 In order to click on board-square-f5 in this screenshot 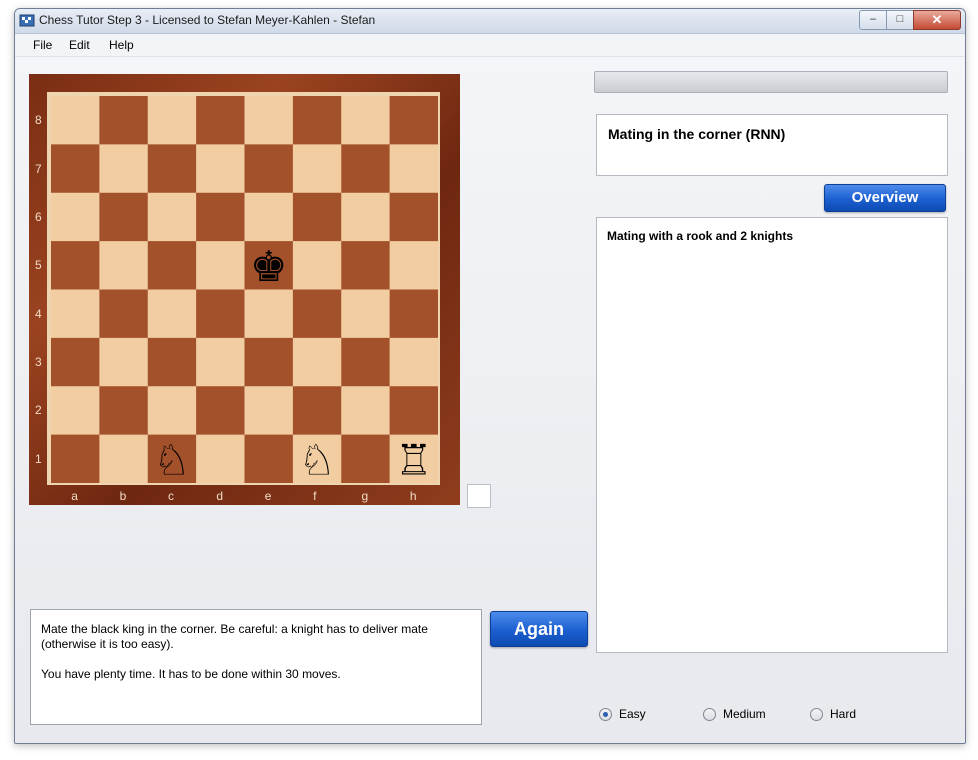, I will do `click(317, 265)`.